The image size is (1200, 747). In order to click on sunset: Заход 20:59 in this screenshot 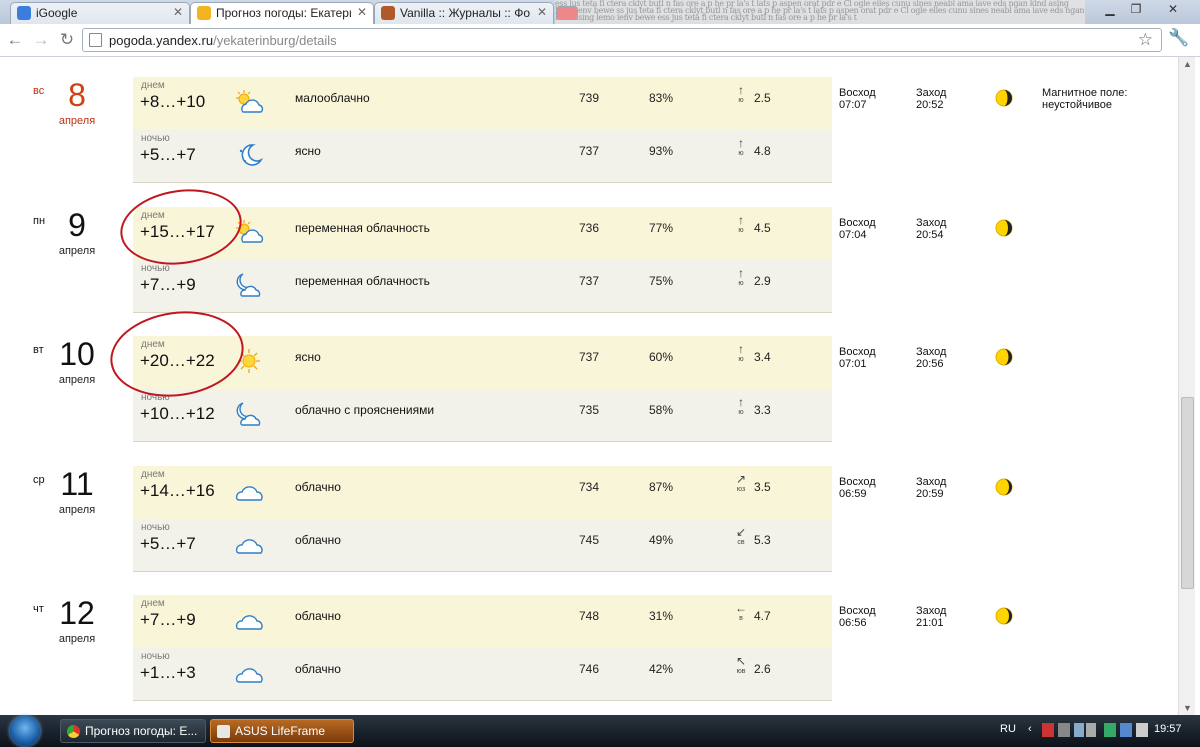, I will do `click(931, 488)`.